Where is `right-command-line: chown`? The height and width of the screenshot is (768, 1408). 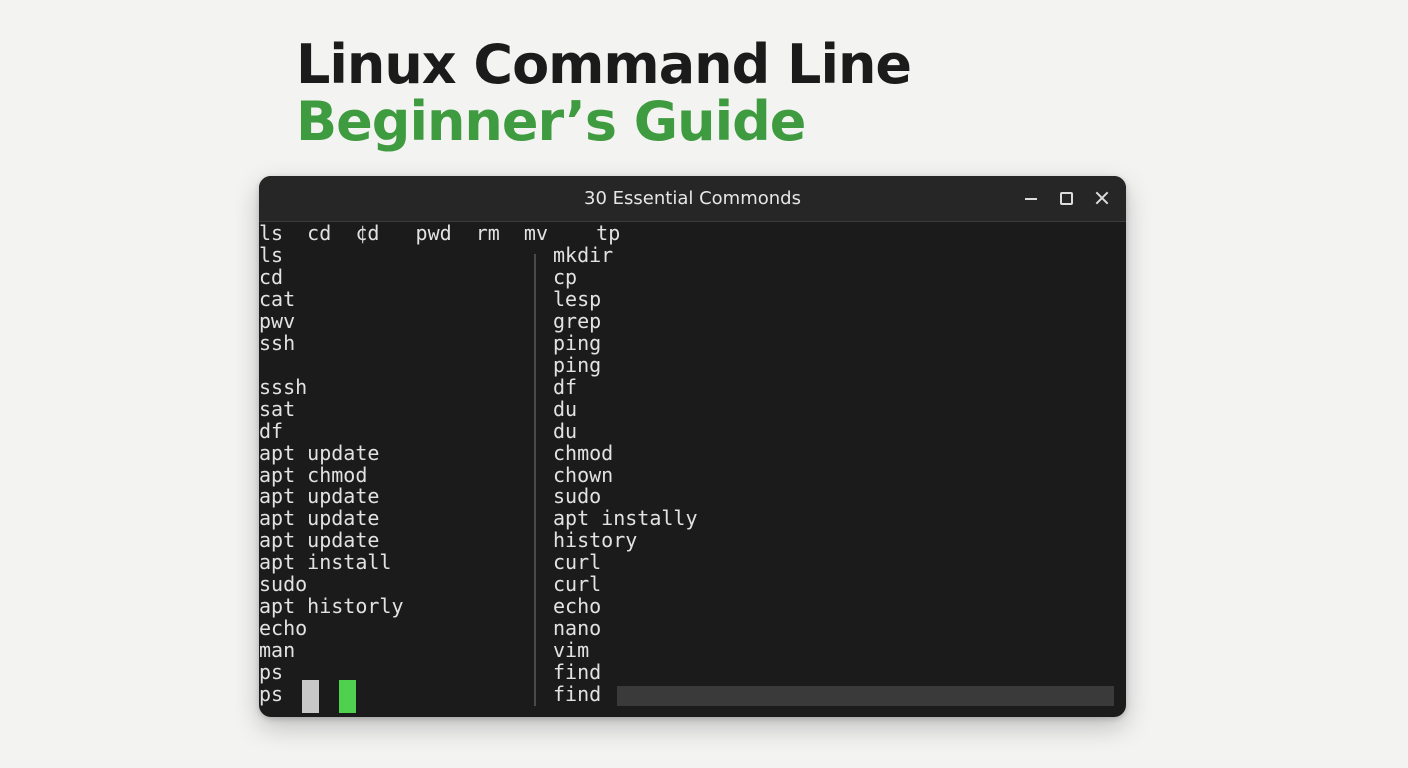 right-command-line: chown is located at coordinates (583, 474).